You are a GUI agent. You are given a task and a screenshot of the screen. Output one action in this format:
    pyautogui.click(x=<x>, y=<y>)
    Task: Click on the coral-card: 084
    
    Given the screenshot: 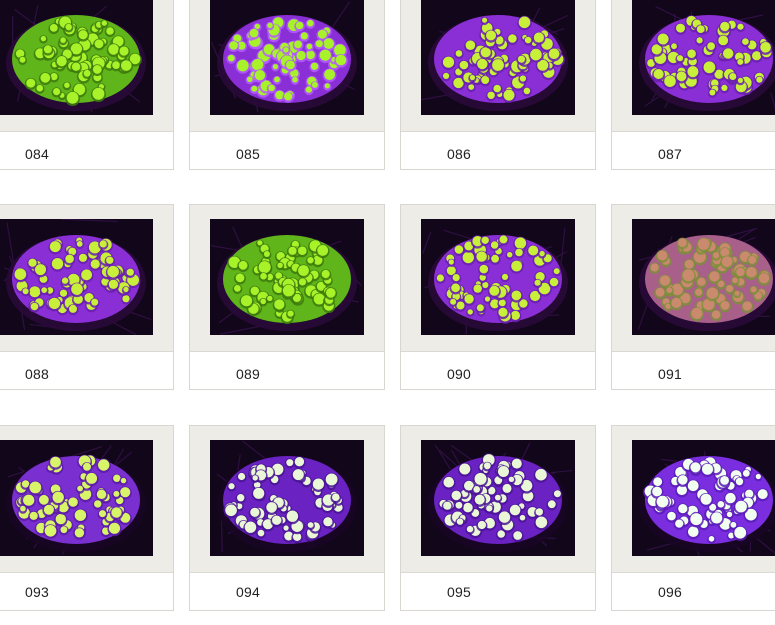 What is the action you would take?
    pyautogui.click(x=87, y=85)
    